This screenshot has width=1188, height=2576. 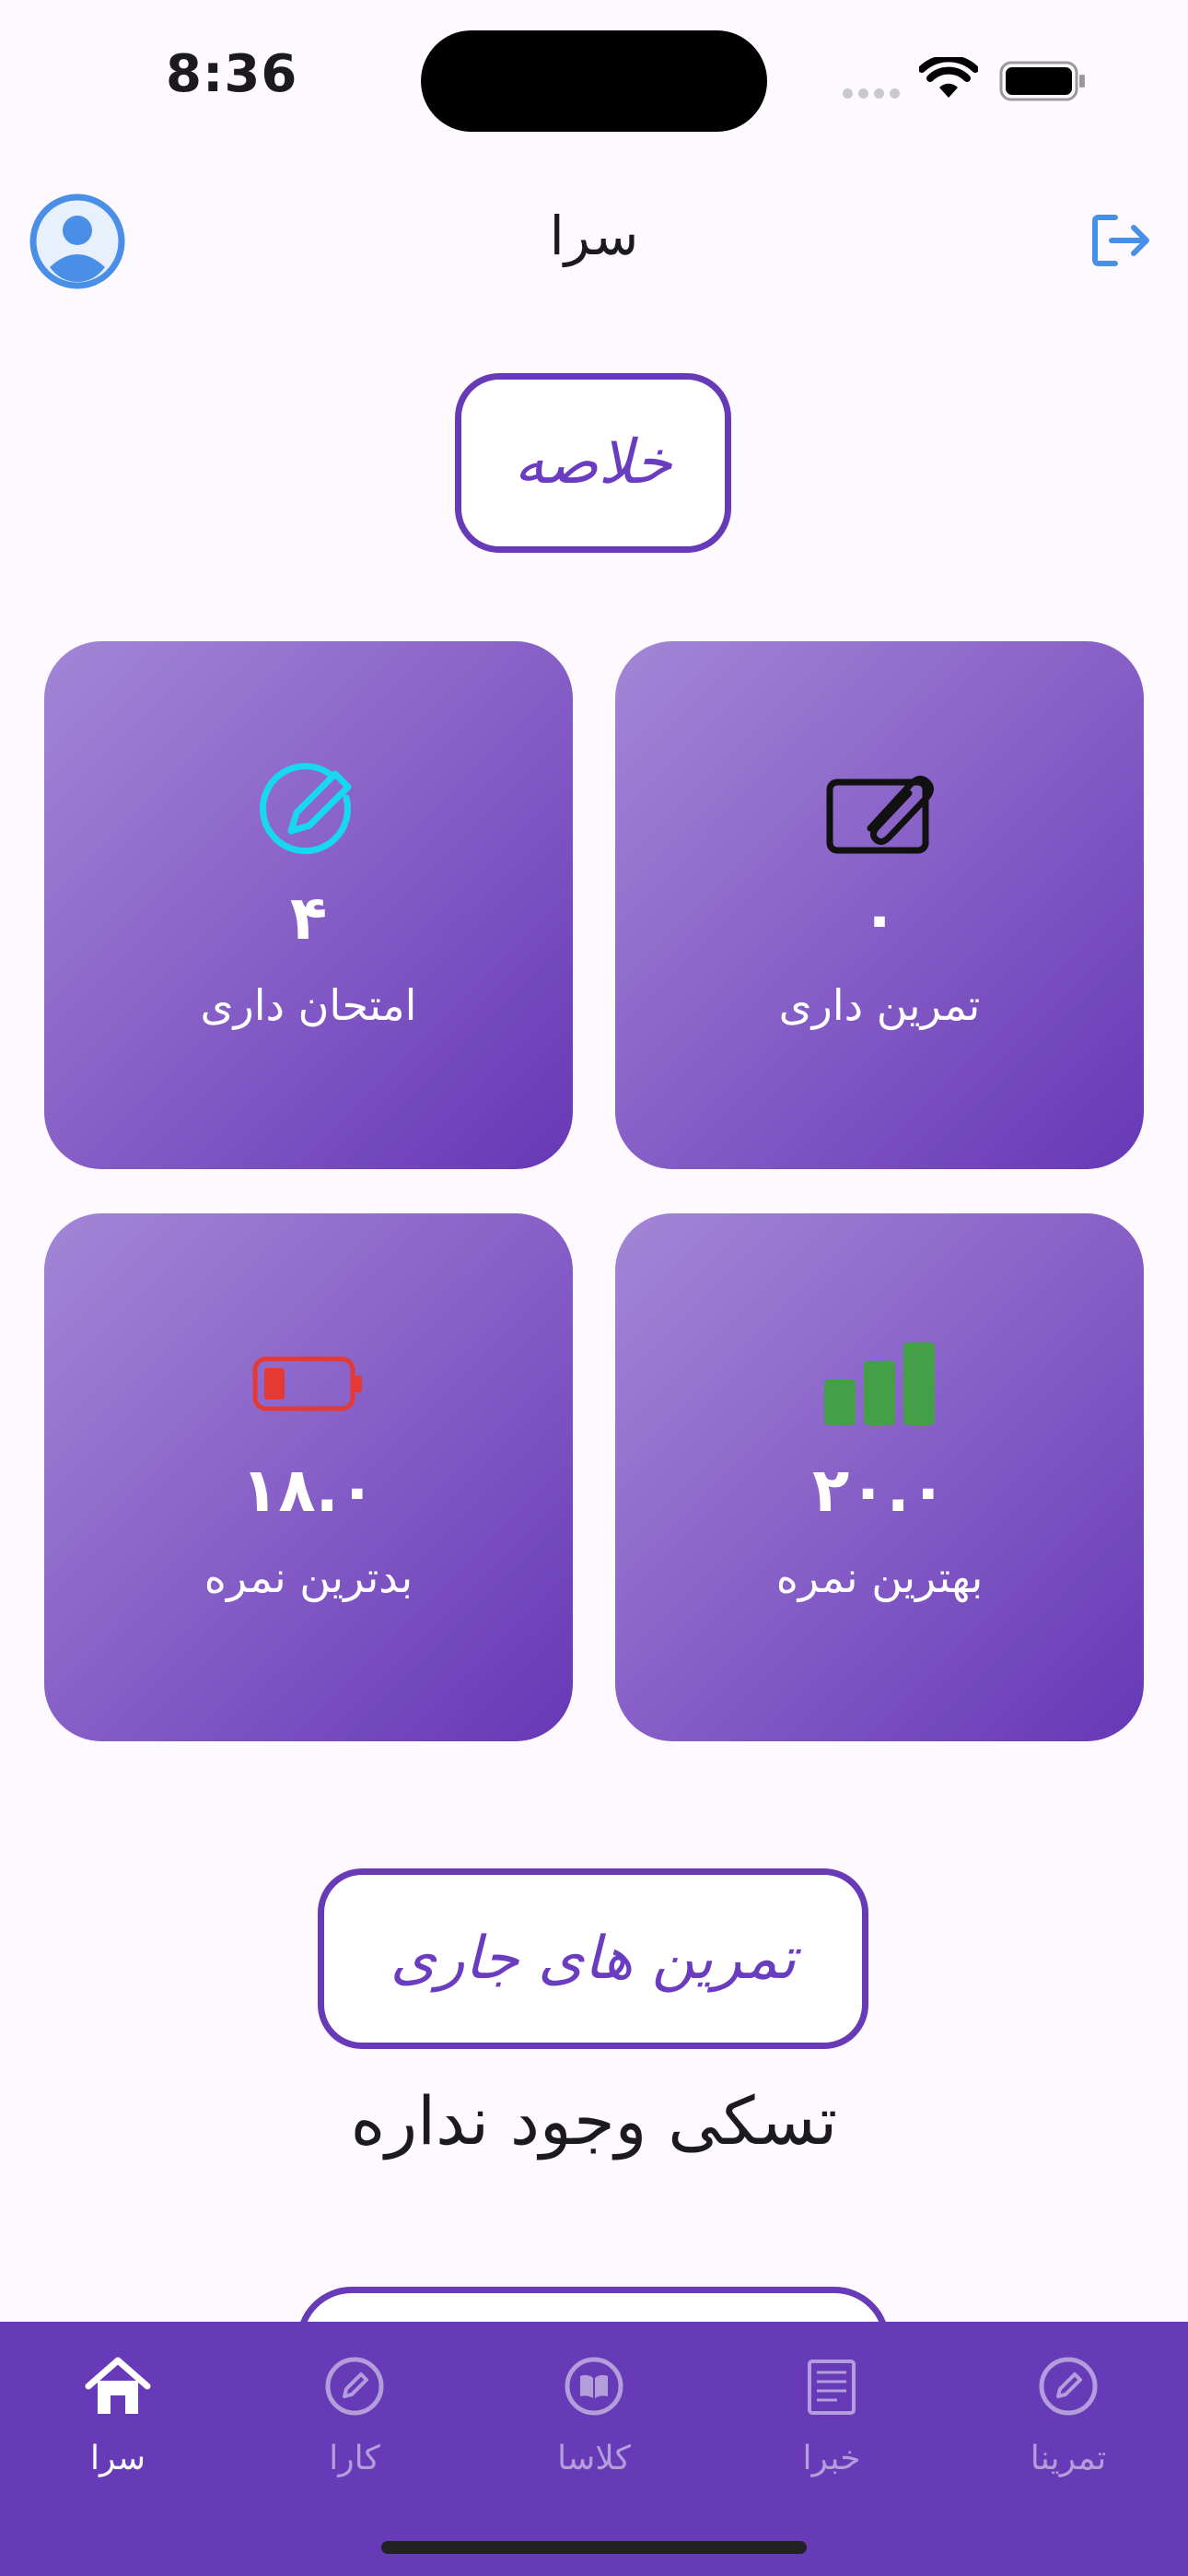 I want to click on nav-item-classes: کلاسا, so click(x=594, y=2413).